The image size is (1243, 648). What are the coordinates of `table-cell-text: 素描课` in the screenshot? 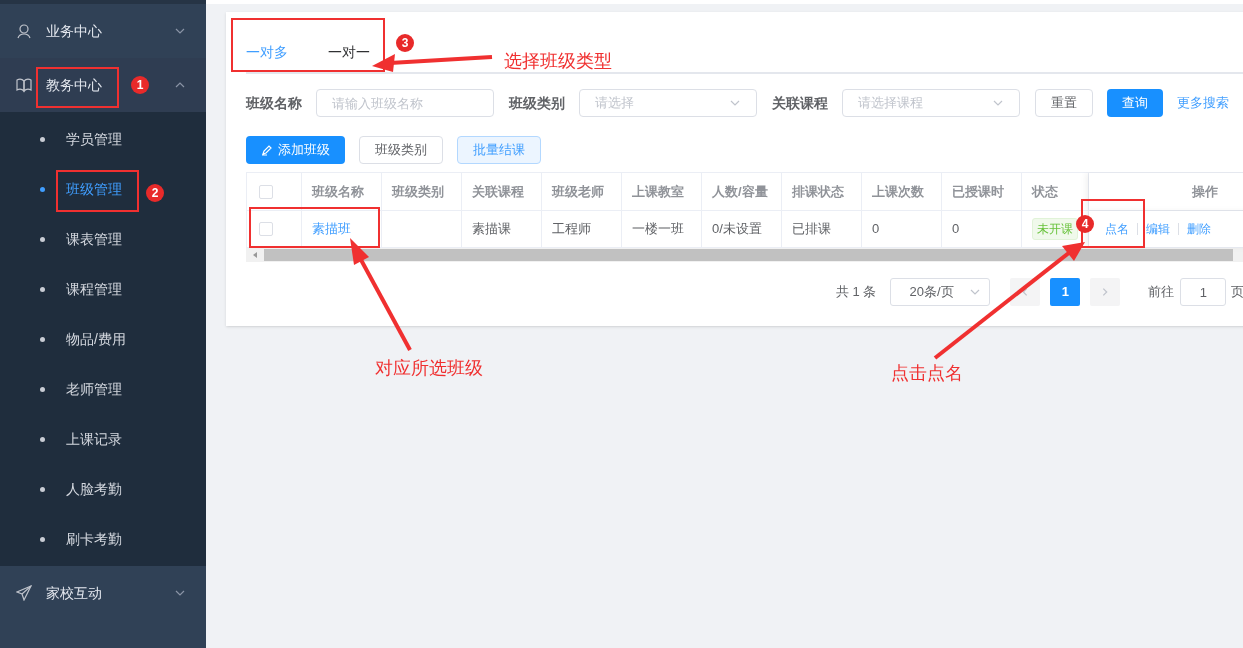 It's located at (491, 229).